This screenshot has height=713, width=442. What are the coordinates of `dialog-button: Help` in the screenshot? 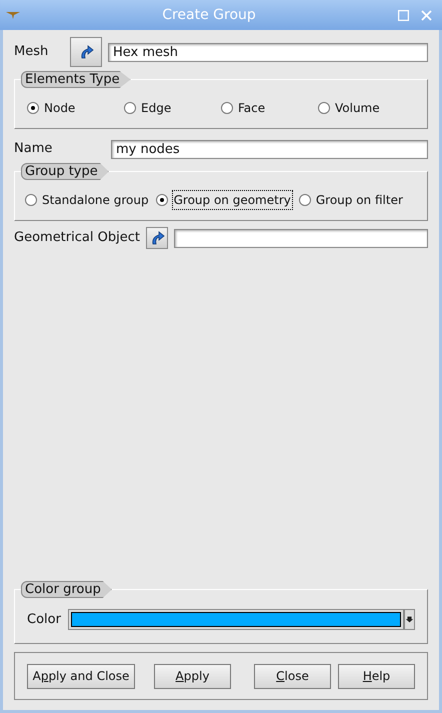 It's located at (376, 676).